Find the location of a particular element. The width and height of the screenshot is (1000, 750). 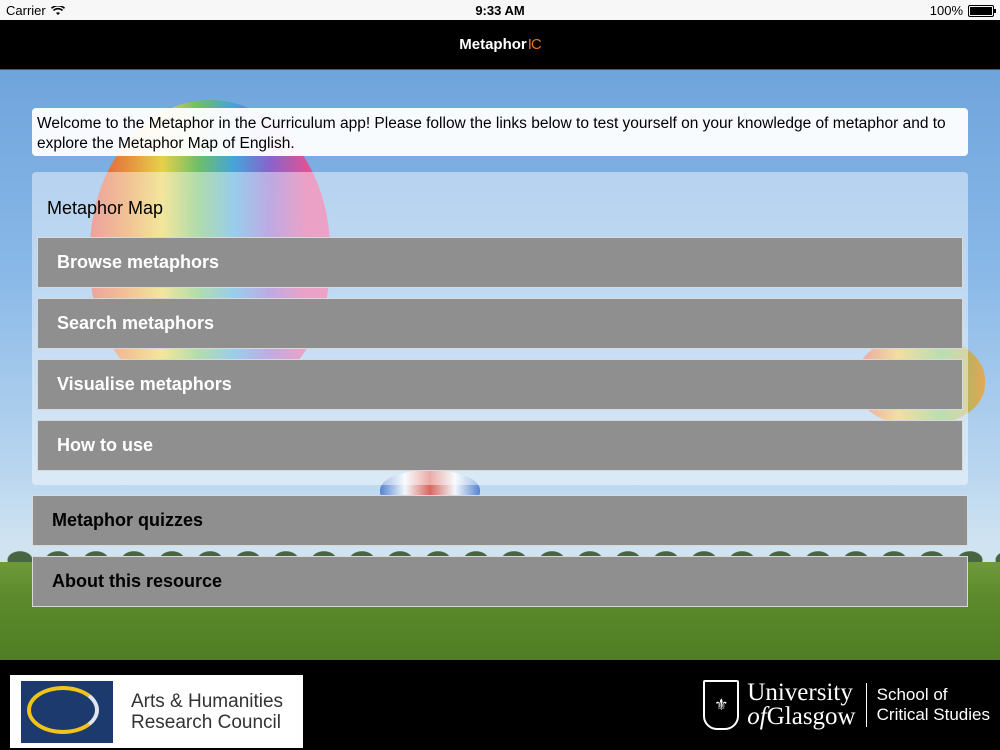

status-time: 9:33 AM is located at coordinates (500, 10).